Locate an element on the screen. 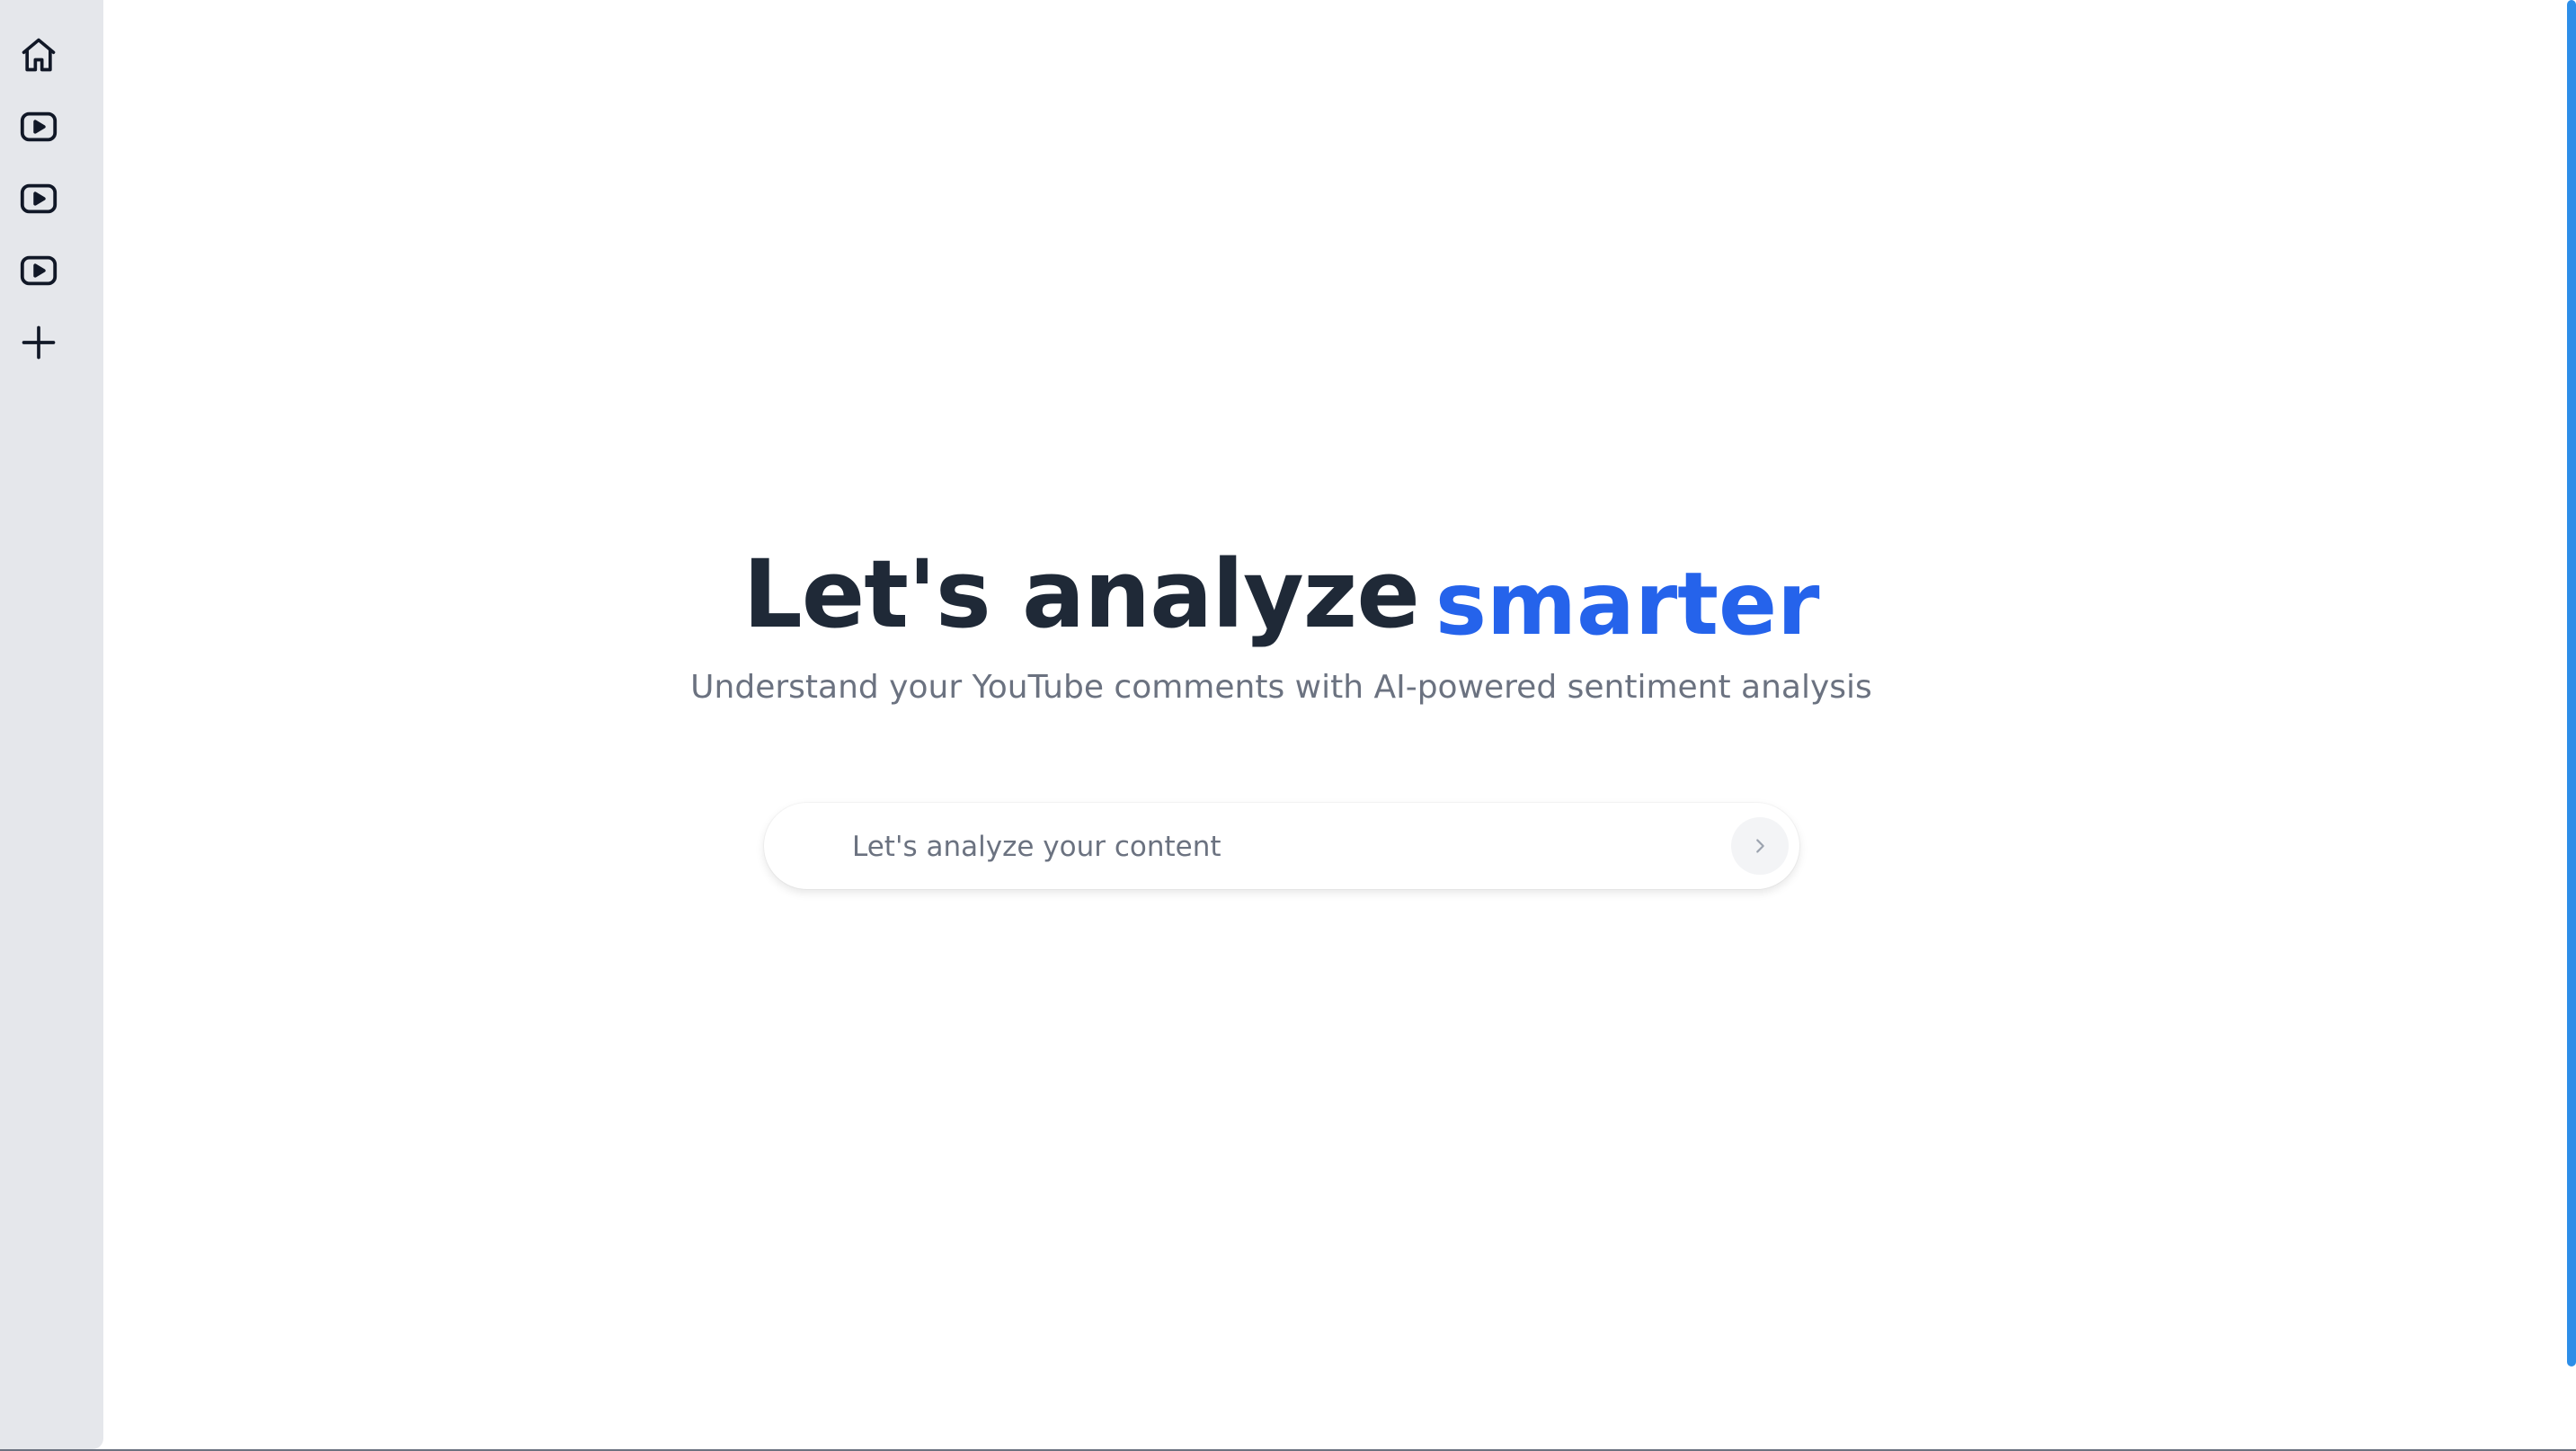  submit-button is located at coordinates (1760, 846).